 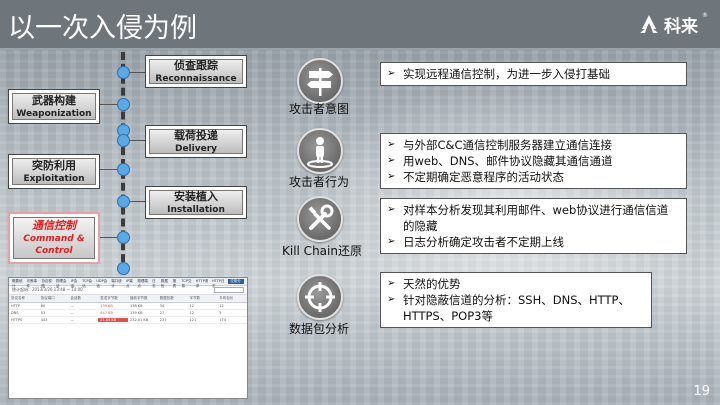 What do you see at coordinates (54, 178) in the screenshot?
I see `stage-en-label: Exploitation` at bounding box center [54, 178].